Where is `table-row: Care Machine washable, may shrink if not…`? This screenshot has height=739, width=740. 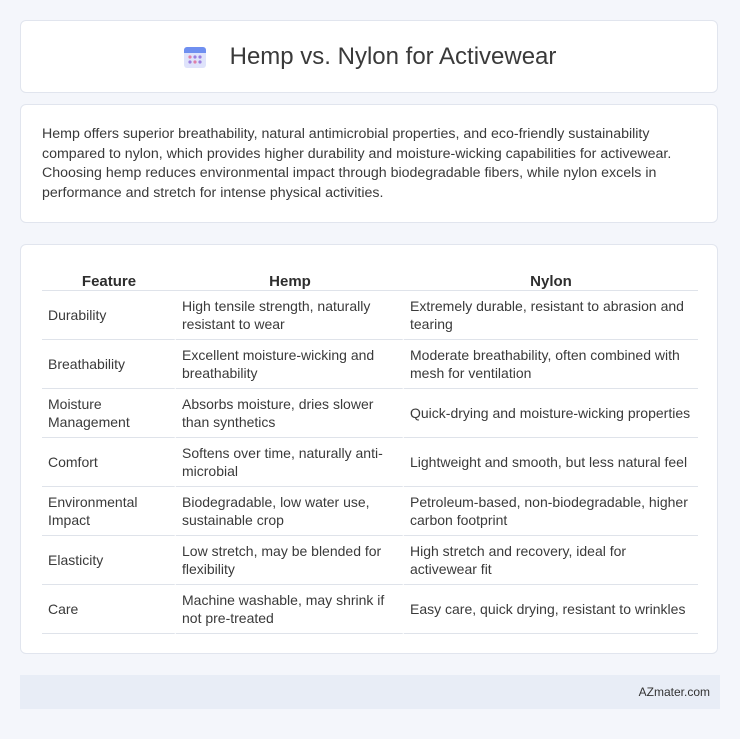 table-row: Care Machine washable, may shrink if not… is located at coordinates (370, 609).